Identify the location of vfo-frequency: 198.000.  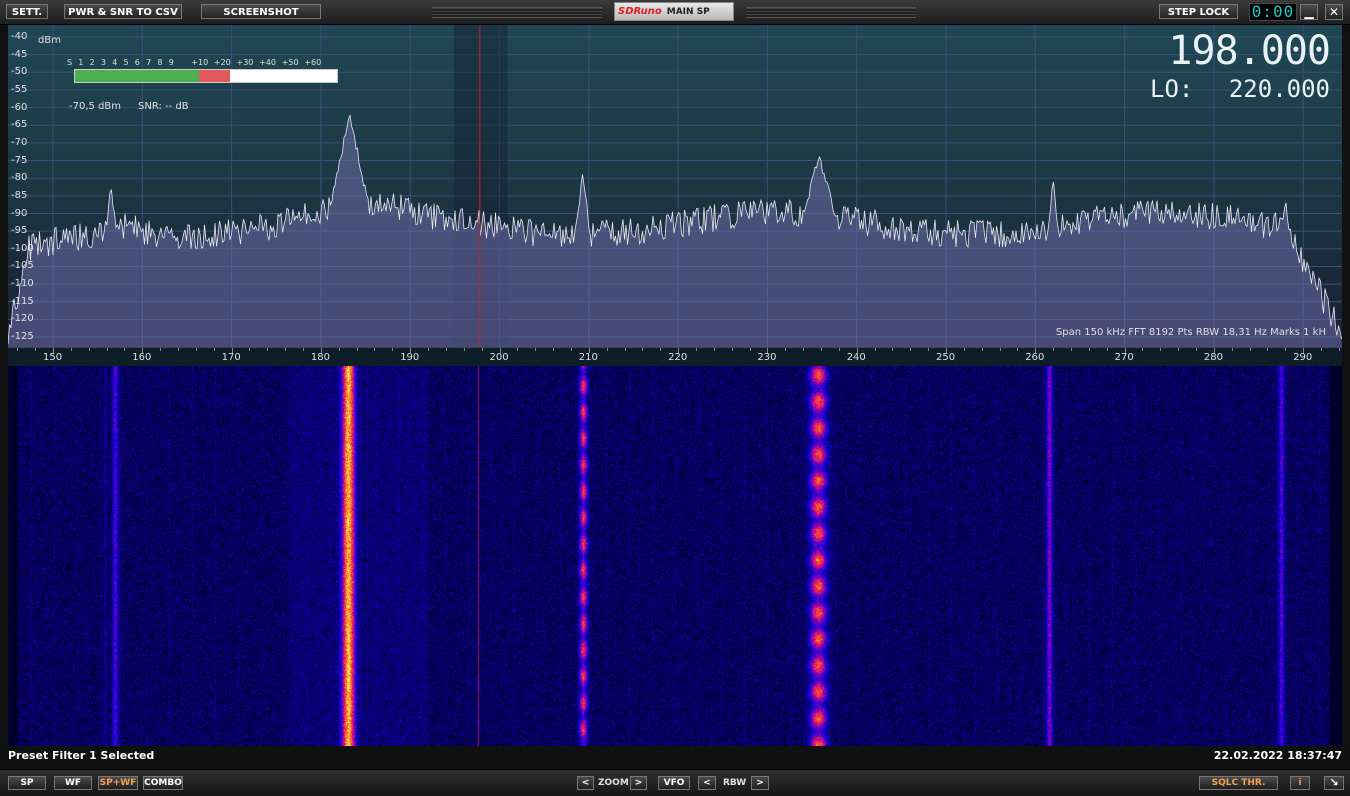
(1249, 51).